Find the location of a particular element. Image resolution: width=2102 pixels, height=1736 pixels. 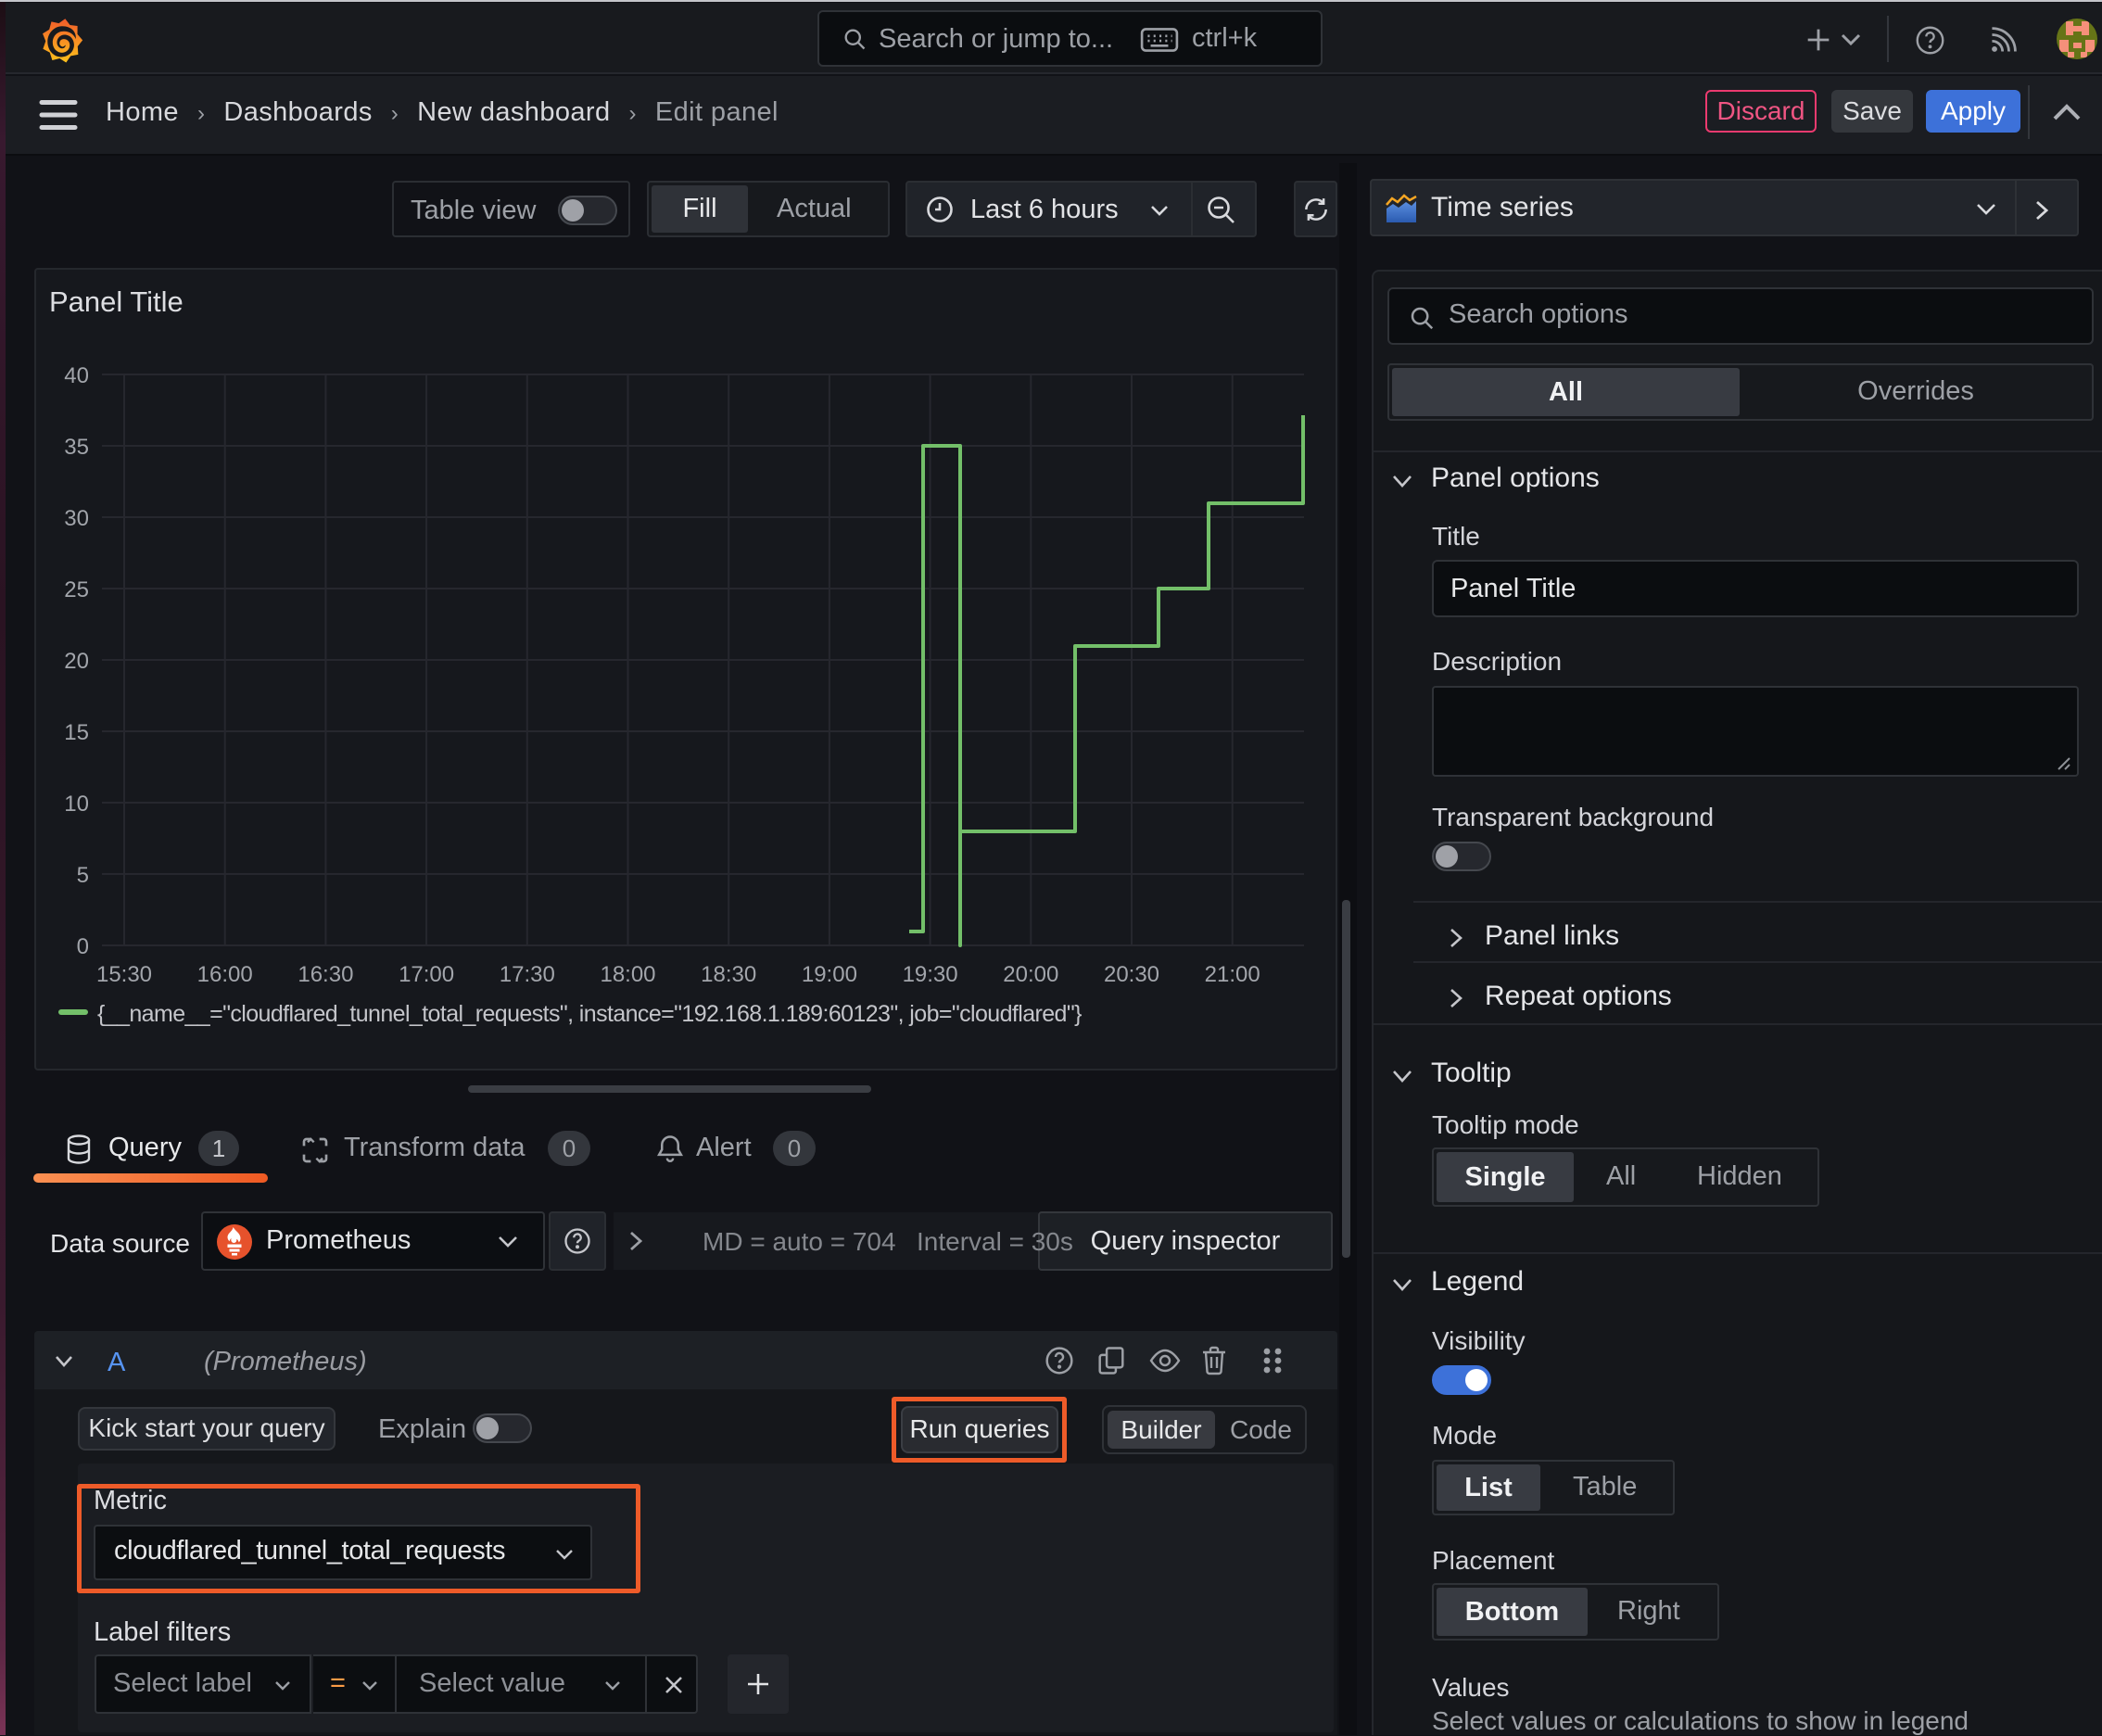

svg-text: 18:00 is located at coordinates (627, 974).